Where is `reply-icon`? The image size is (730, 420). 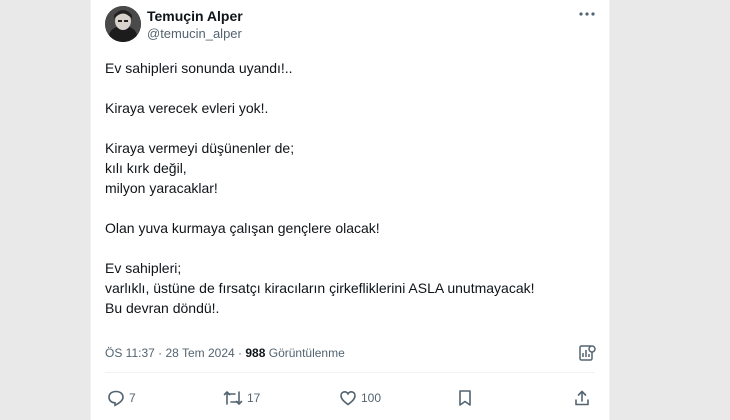
reply-icon is located at coordinates (116, 398).